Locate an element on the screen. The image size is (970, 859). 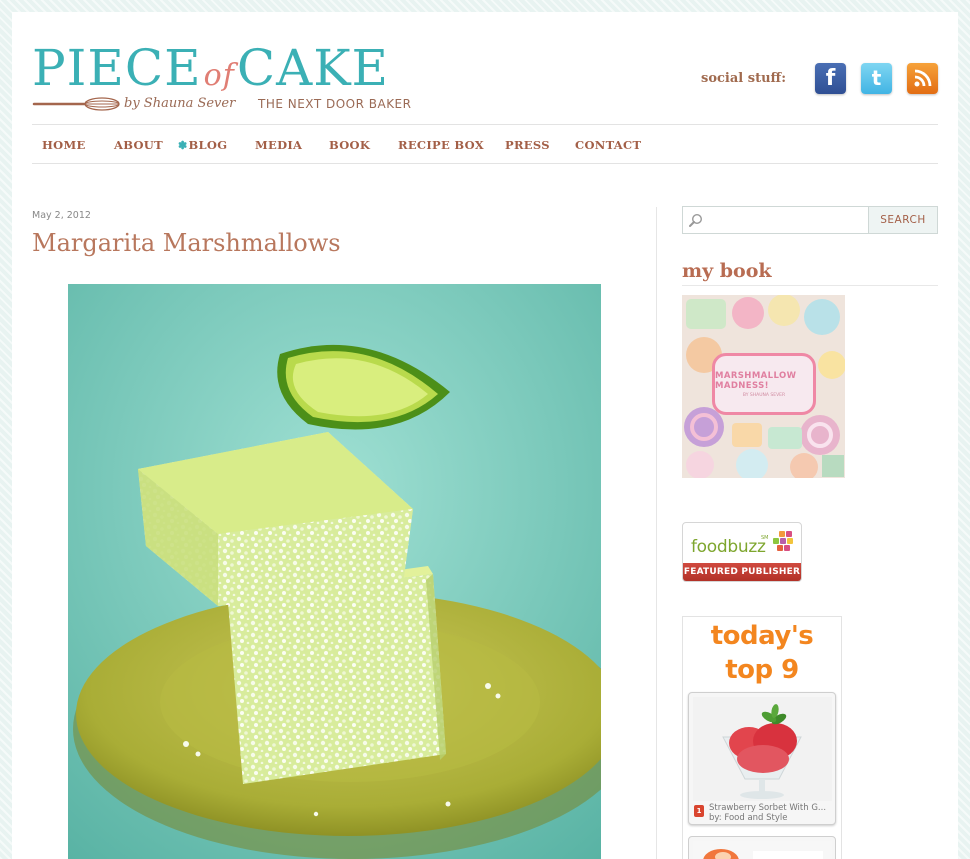
nav-recipe-box: RECIPE BOX is located at coordinates (441, 145).